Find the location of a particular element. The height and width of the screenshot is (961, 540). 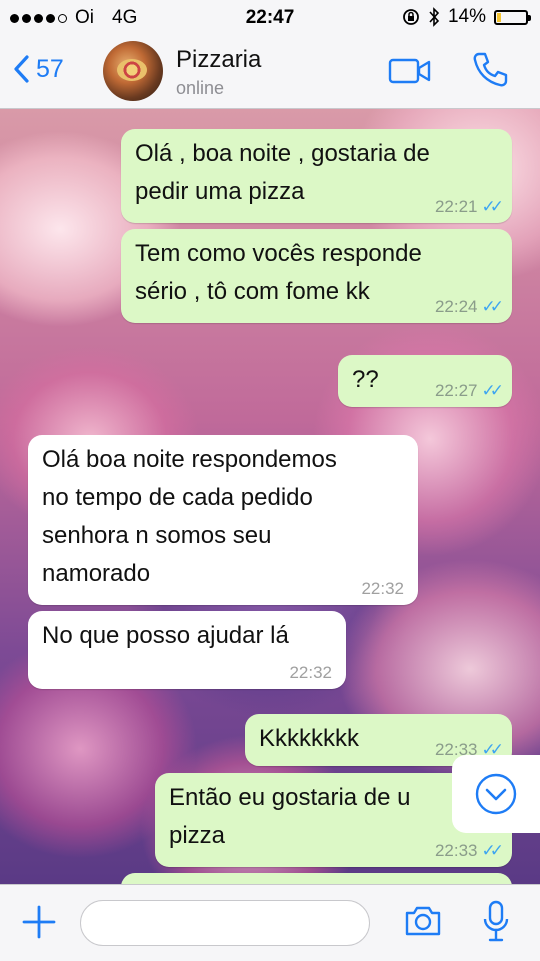

message-input is located at coordinates (225, 923).